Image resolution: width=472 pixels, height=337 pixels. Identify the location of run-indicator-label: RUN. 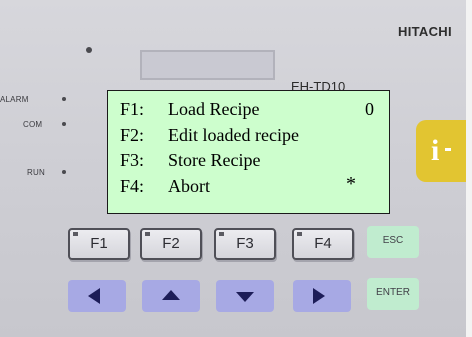
(36, 172).